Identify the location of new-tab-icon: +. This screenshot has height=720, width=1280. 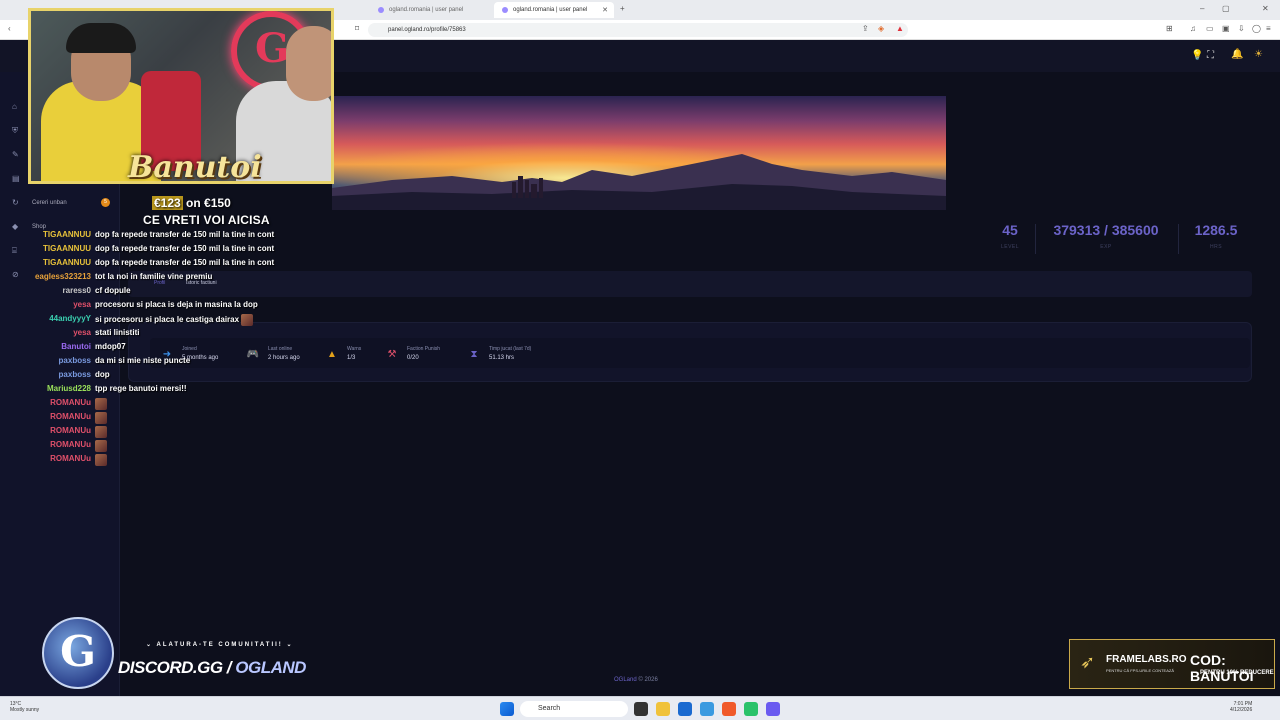
(622, 8).